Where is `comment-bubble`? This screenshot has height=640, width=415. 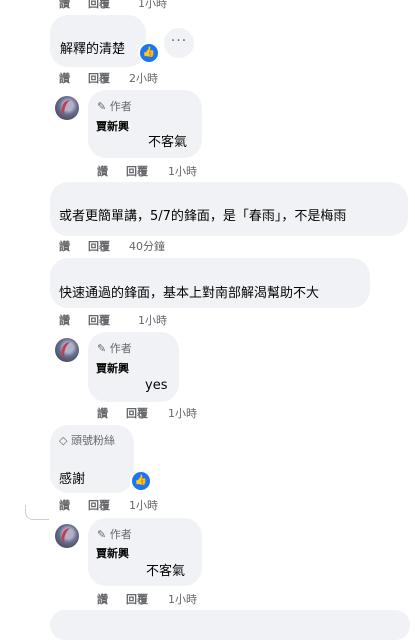 comment-bubble is located at coordinates (230, 625).